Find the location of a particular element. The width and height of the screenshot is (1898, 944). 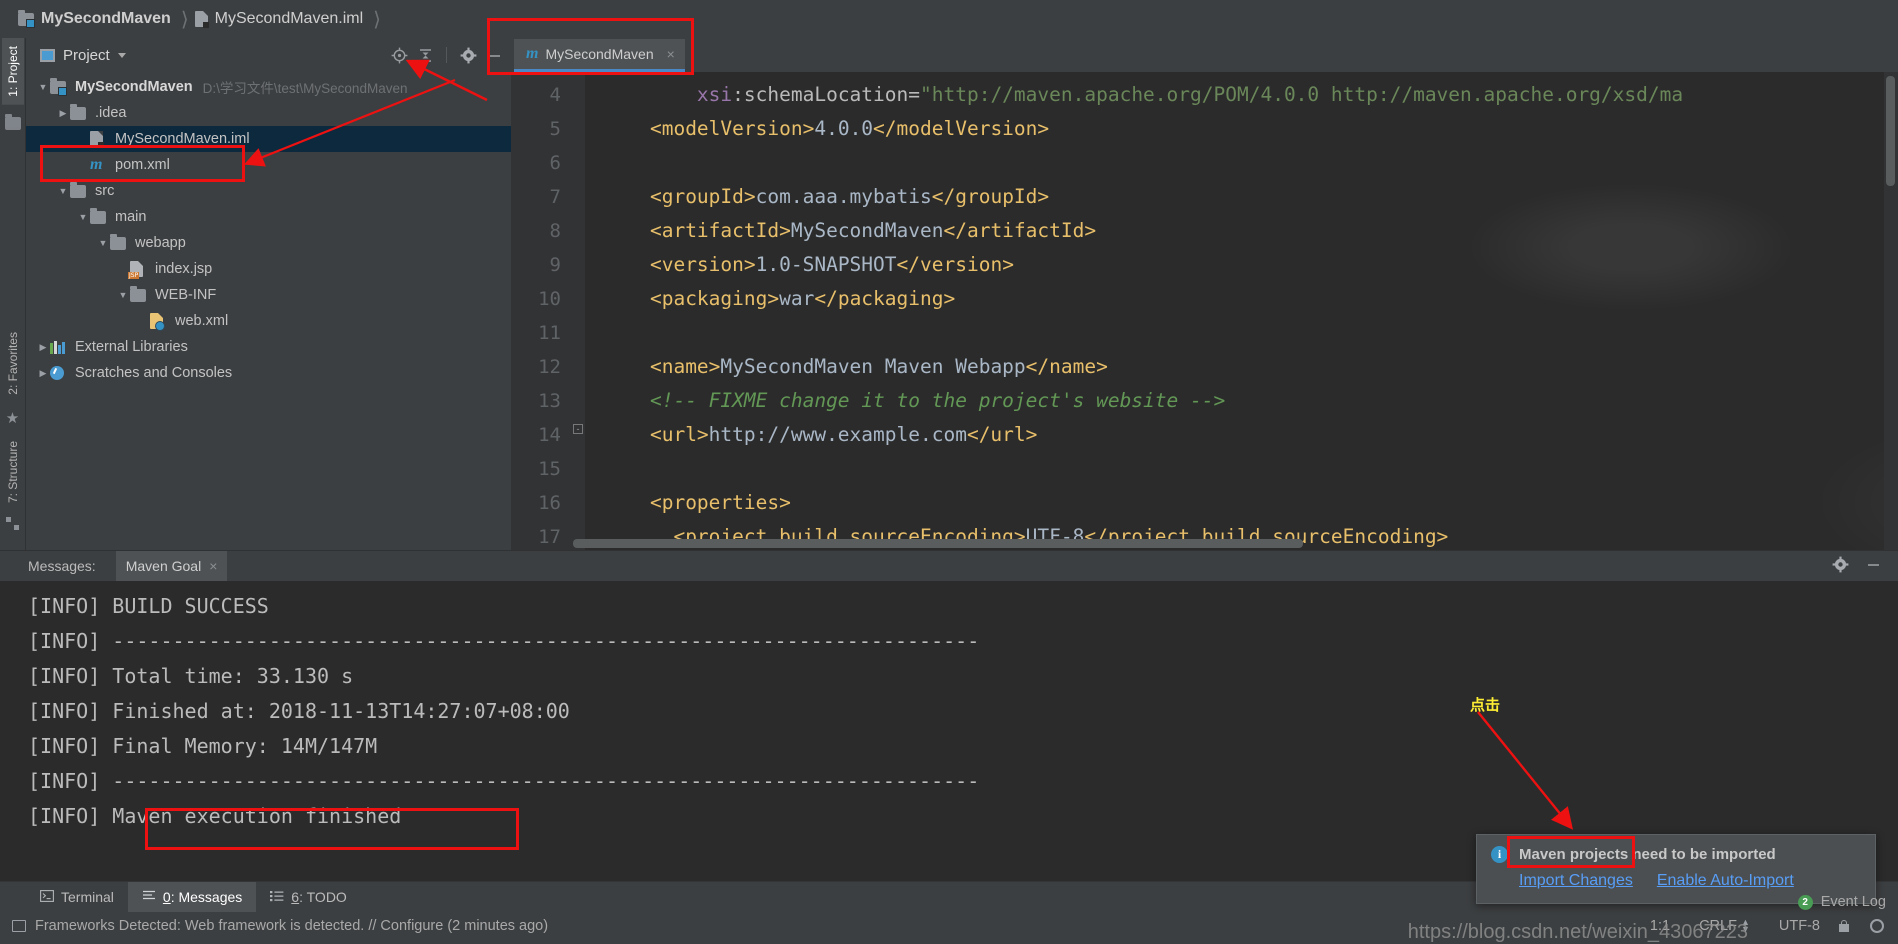

horizontal-scrollbar is located at coordinates (938, 543).